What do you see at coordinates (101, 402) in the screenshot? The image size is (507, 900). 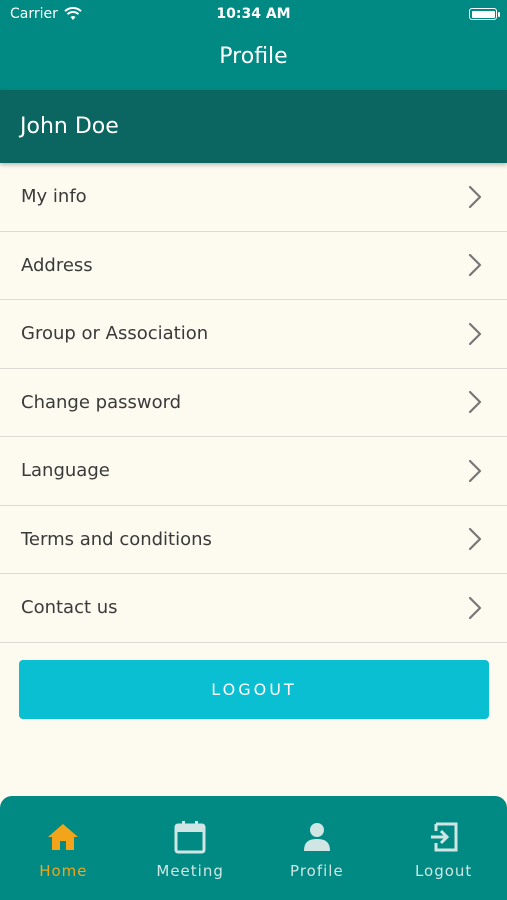 I see `menu-item-label: Change password` at bounding box center [101, 402].